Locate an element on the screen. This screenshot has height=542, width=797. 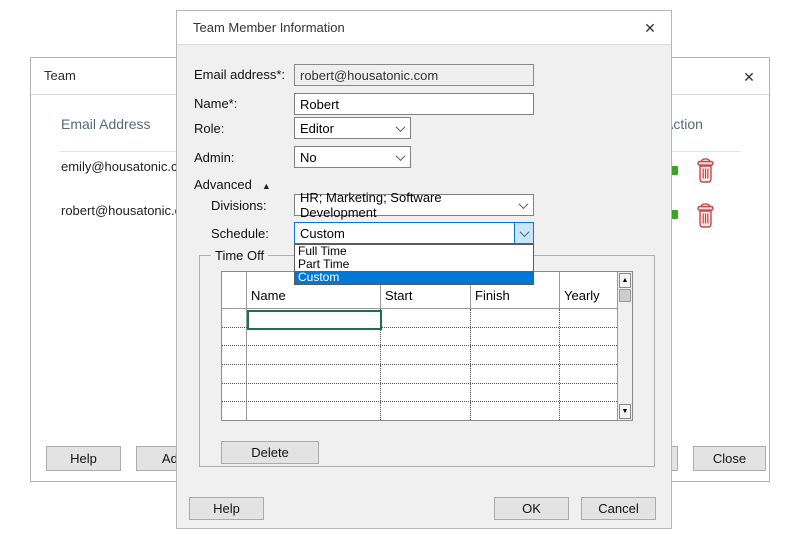
role-value: Editor is located at coordinates (317, 128).